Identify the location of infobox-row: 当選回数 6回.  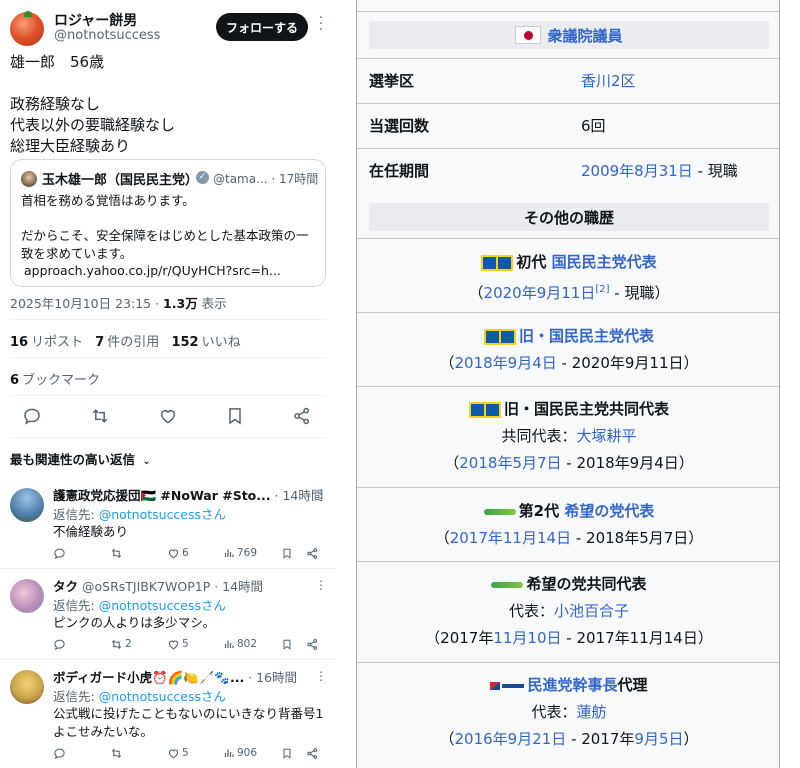
(568, 125).